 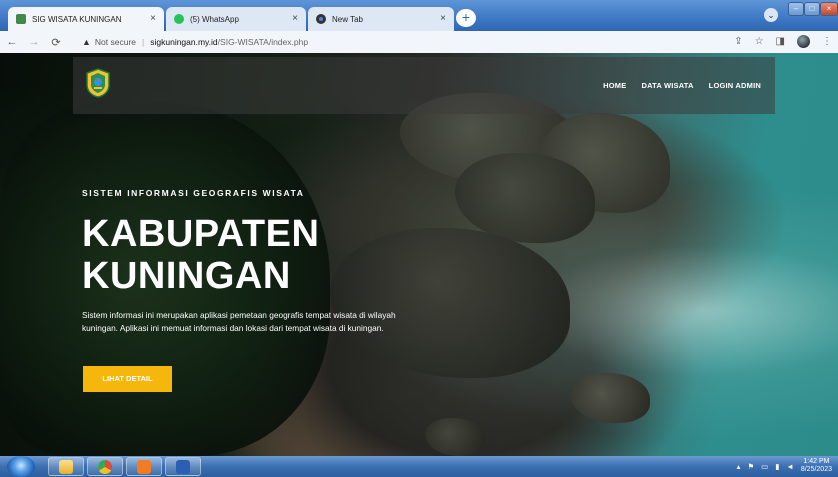 What do you see at coordinates (34, 42) in the screenshot?
I see `forward-arrow-icon: →` at bounding box center [34, 42].